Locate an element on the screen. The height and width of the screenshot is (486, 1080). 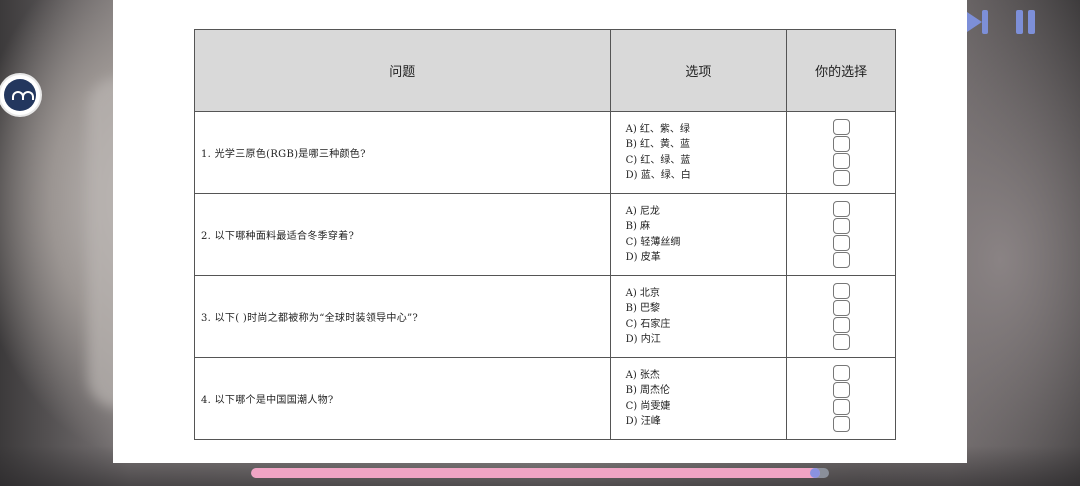
options-cell: A) 北京 B) 巴黎 C) 石家庄 D) 内江 is located at coordinates (698, 316).